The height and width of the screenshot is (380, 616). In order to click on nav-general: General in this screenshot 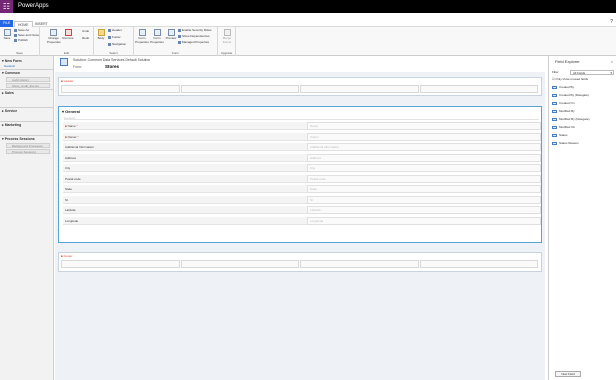, I will do `click(9, 66)`.